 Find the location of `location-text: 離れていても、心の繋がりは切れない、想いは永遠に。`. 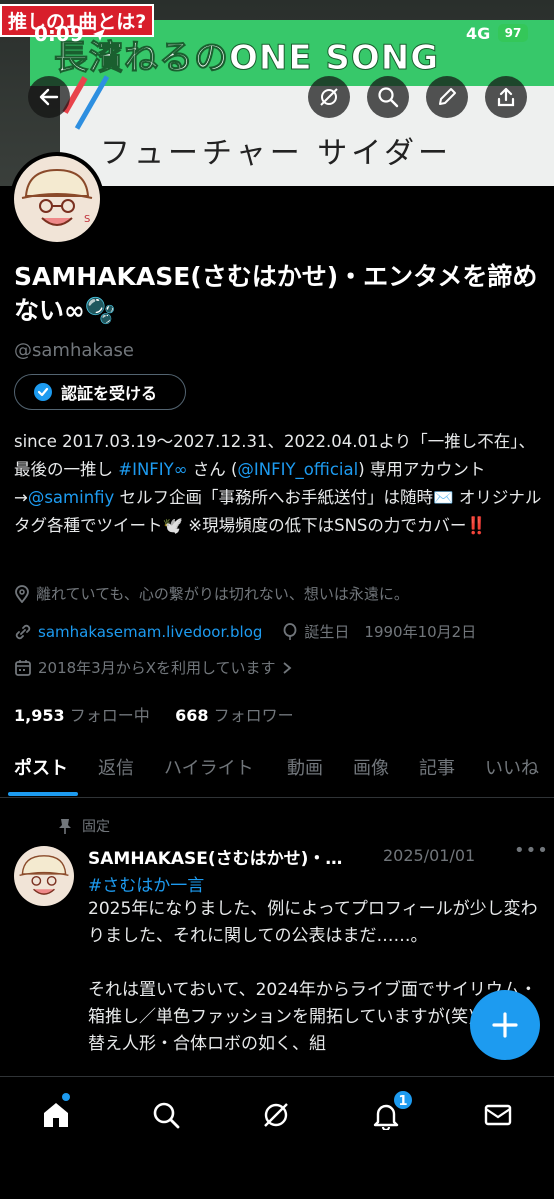

location-text: 離れていても、心の繋がりは切れない、想いは永遠に。 is located at coordinates (222, 594).